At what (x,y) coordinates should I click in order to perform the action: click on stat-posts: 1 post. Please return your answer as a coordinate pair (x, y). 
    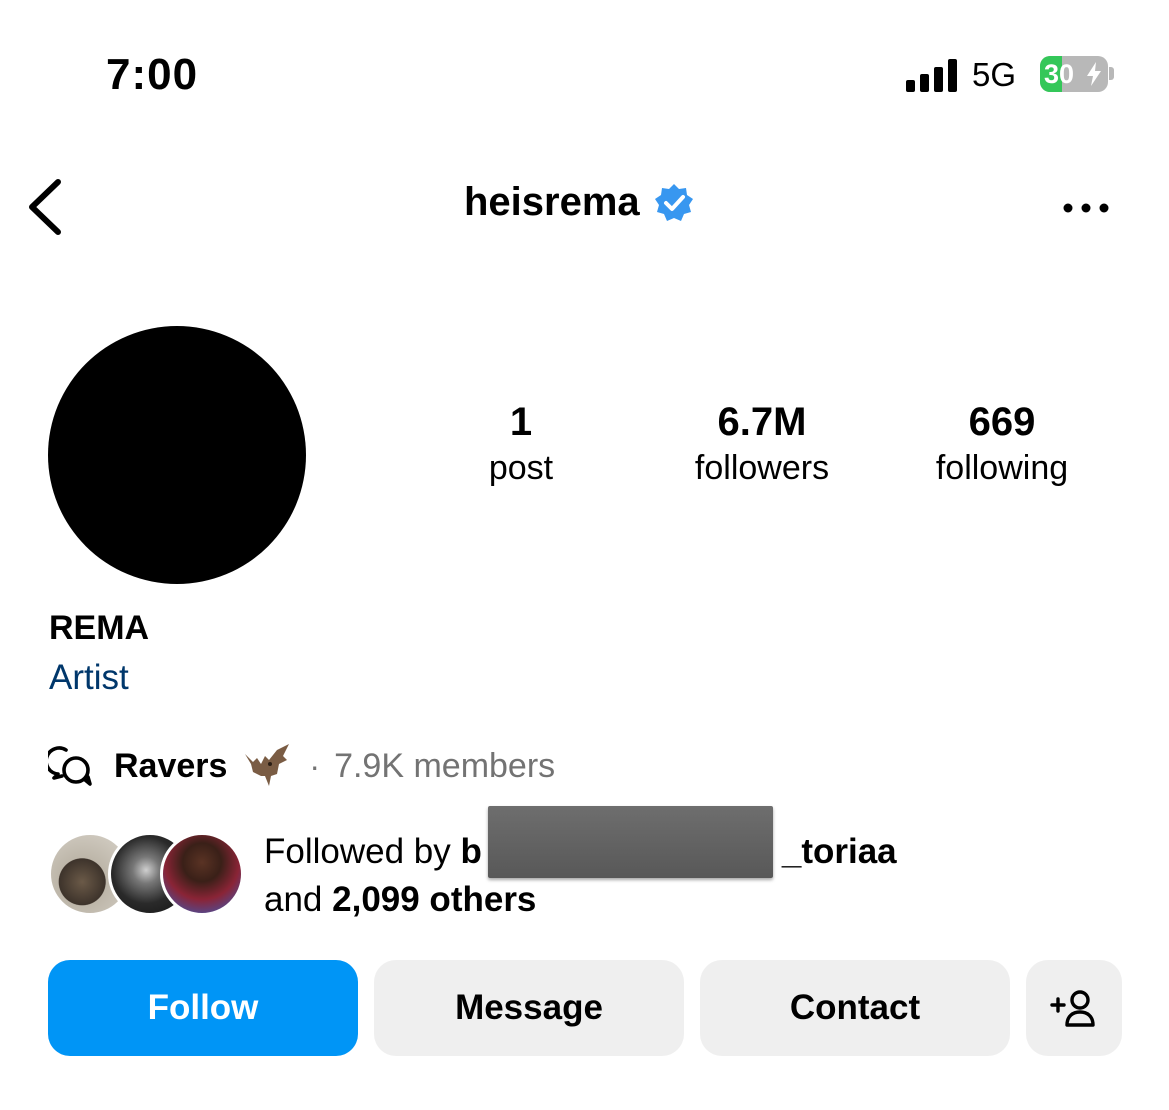
    Looking at the image, I should click on (521, 444).